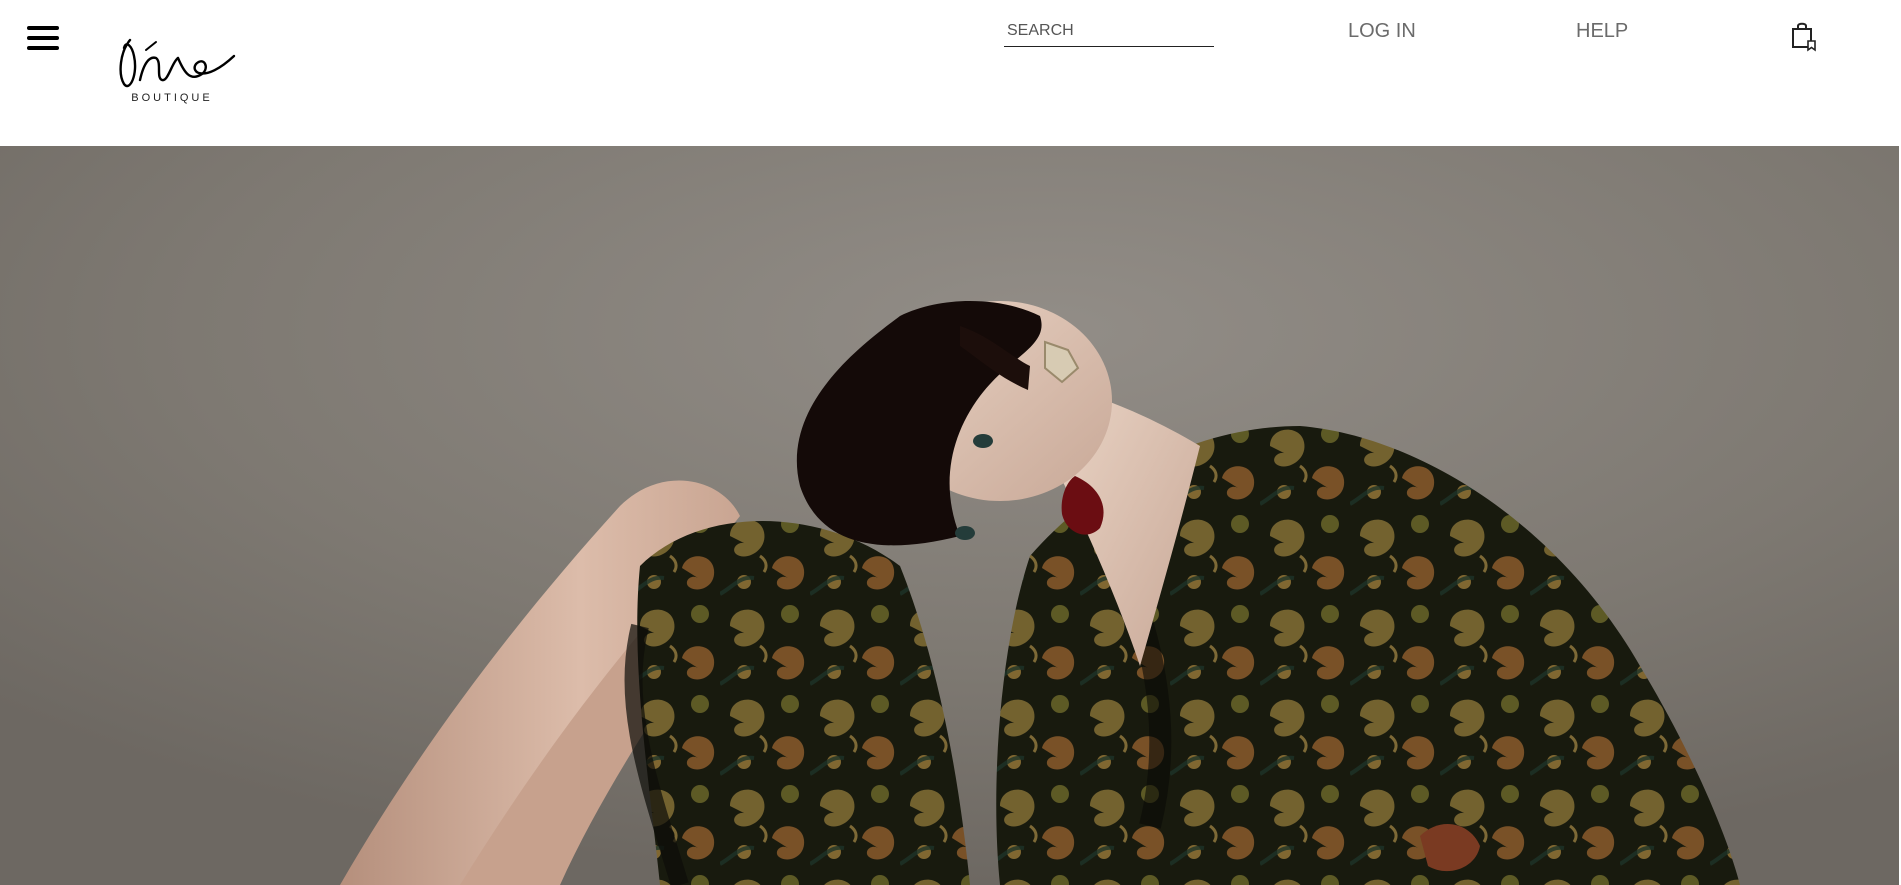  Describe the element at coordinates (1804, 36) in the screenshot. I see `shopping-bag-icon` at that location.